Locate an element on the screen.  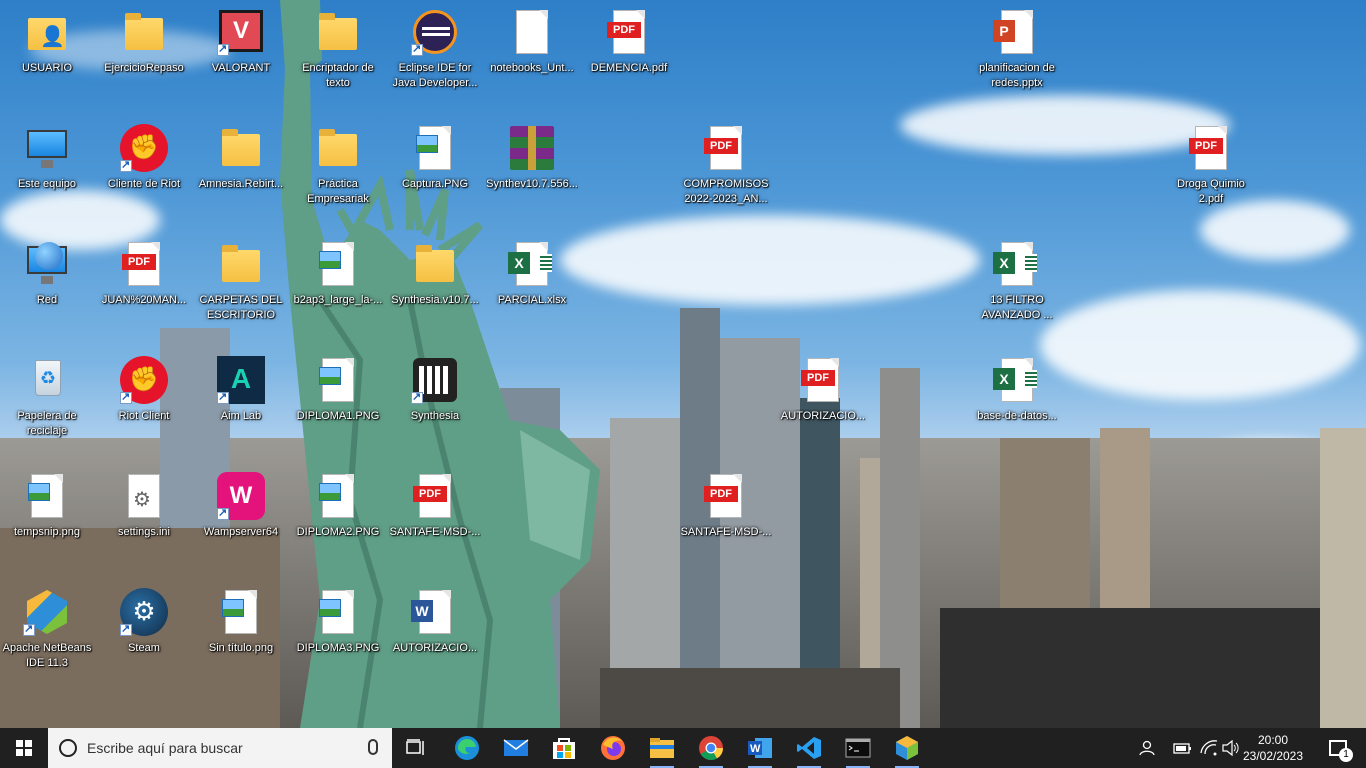
vscode-icon is located at coordinates (809, 748).